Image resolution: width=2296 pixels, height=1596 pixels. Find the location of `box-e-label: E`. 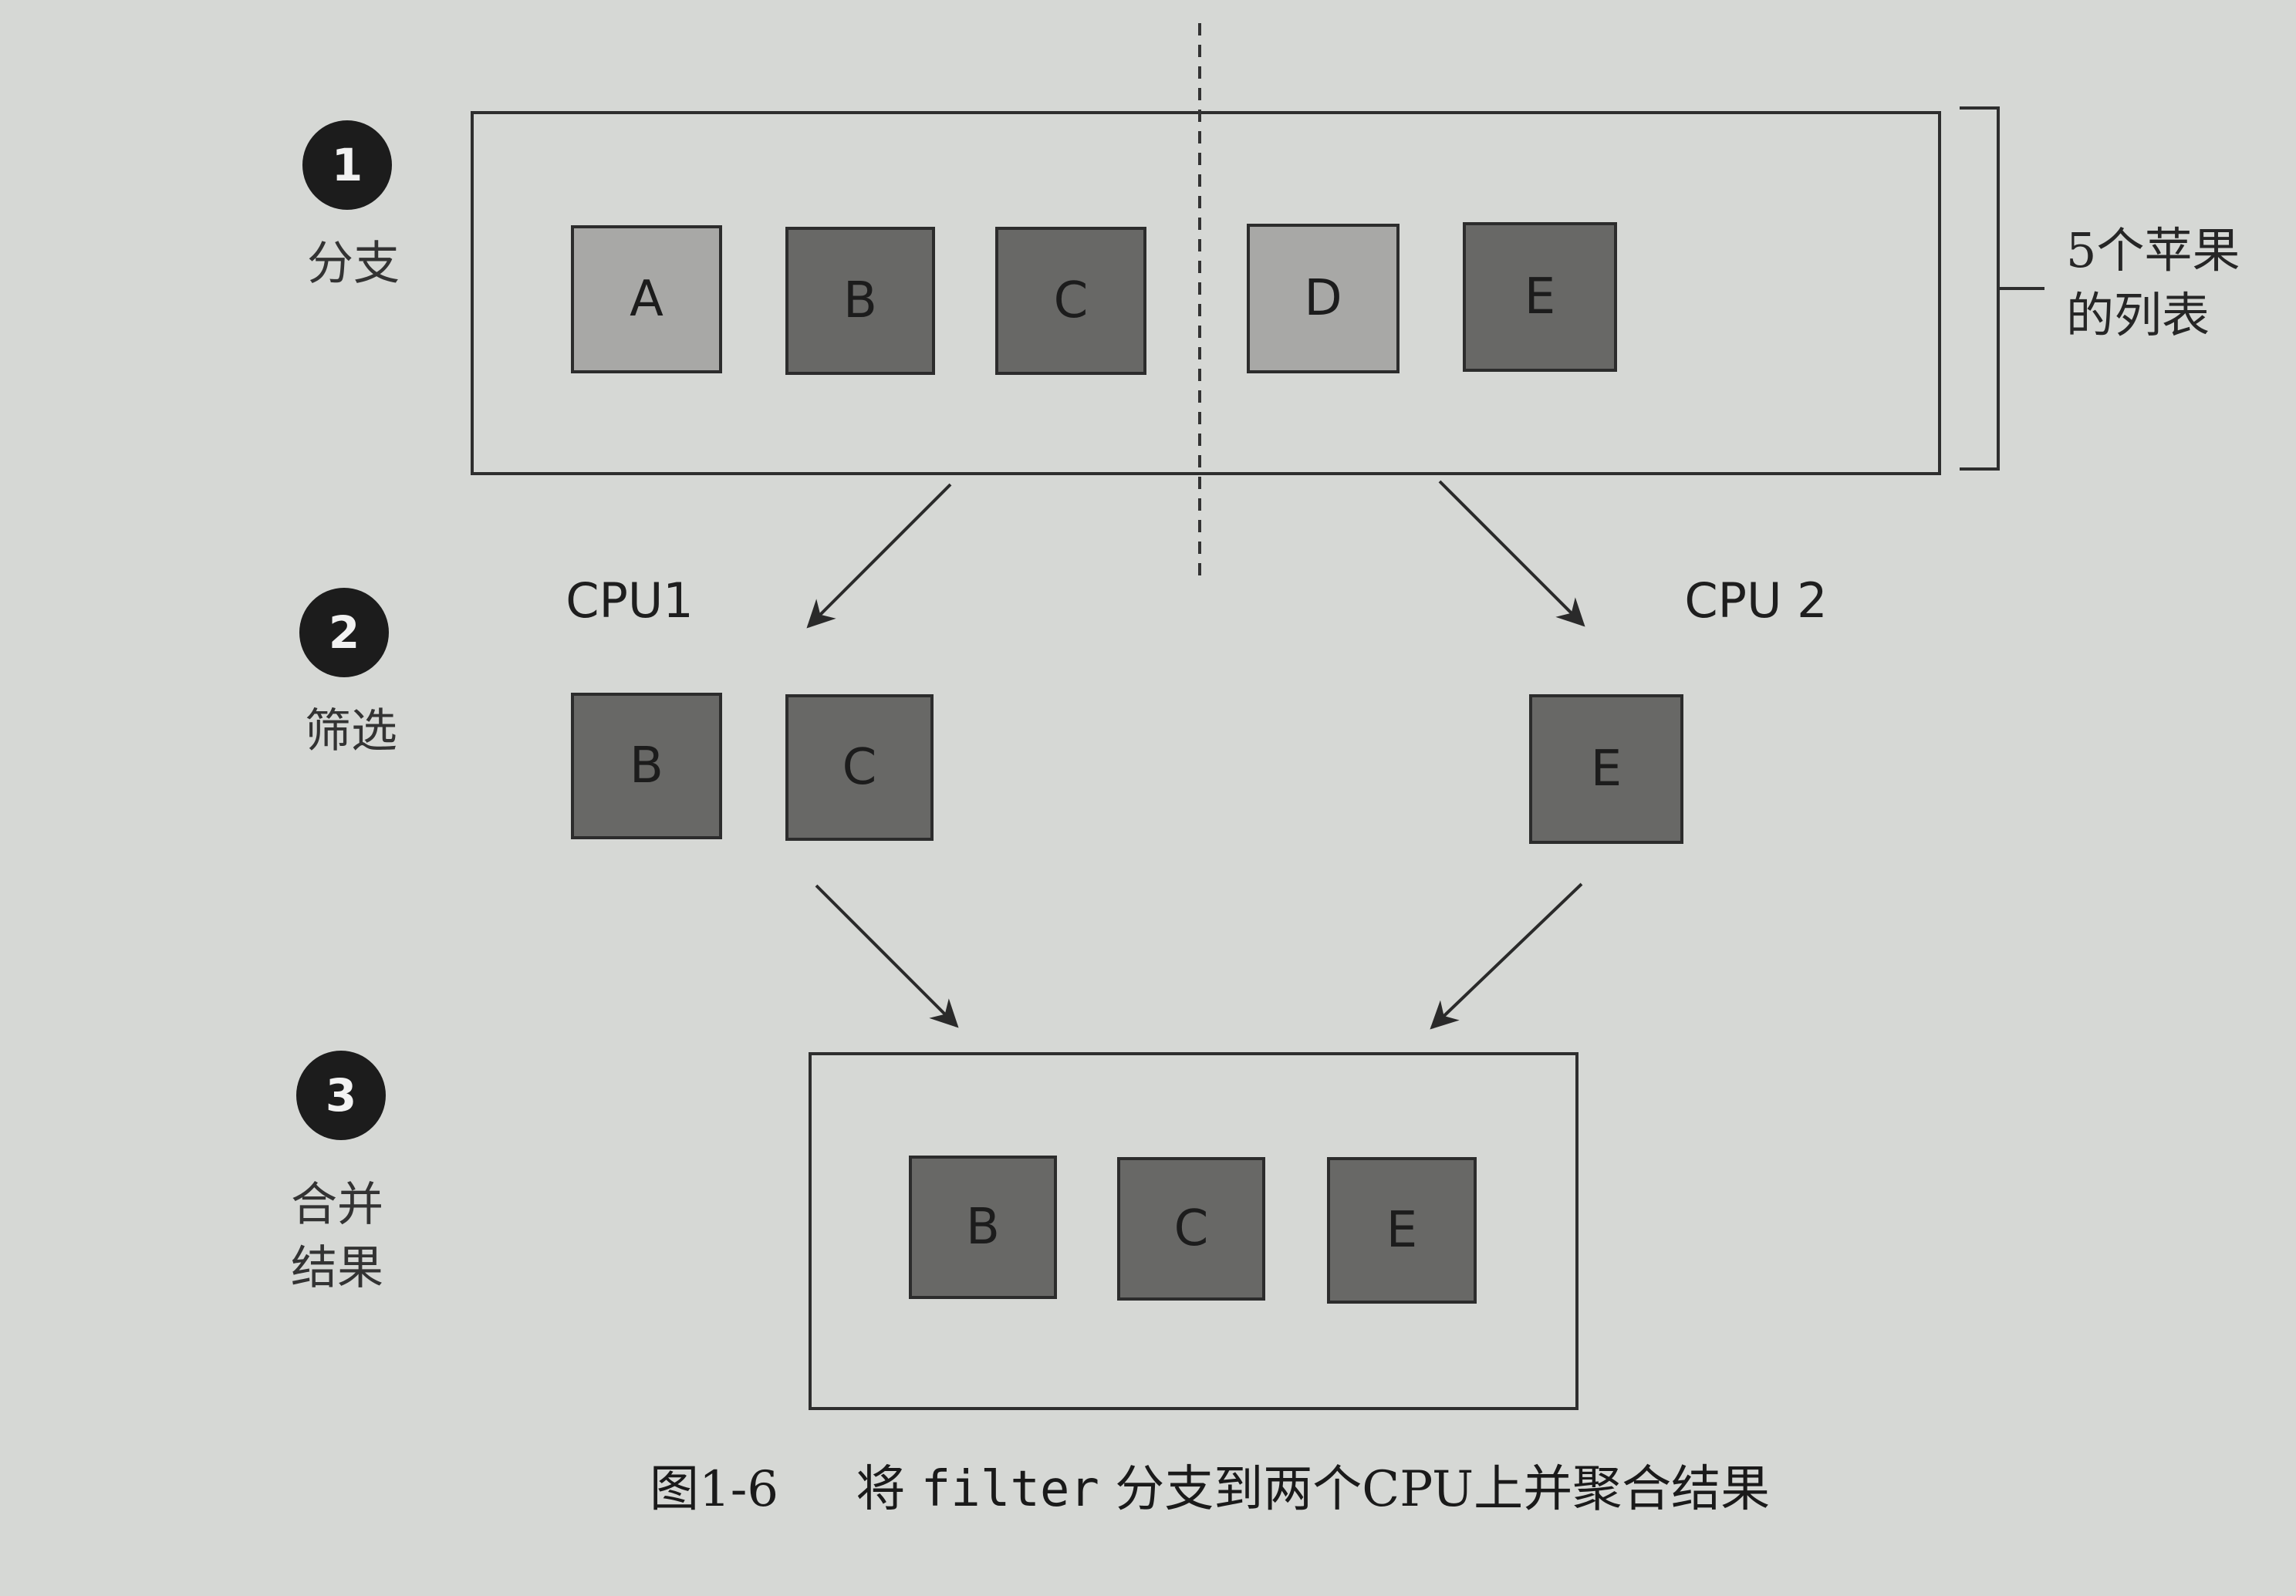

box-e-label: E is located at coordinates (1539, 297).